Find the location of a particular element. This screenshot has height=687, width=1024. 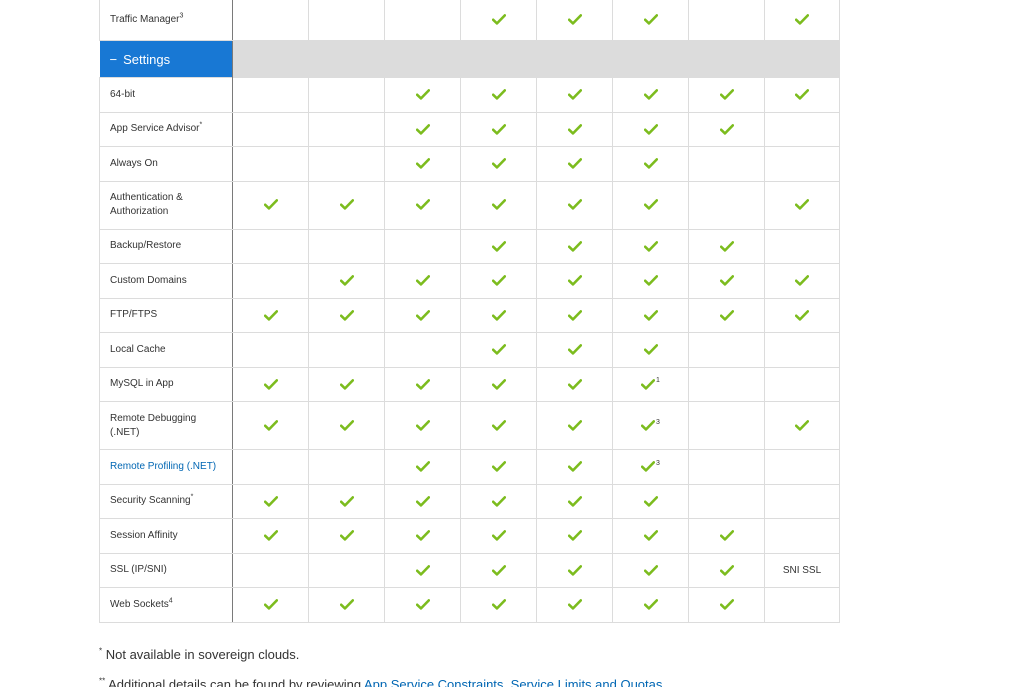

cell-footnote-mark: 1 is located at coordinates (658, 381).